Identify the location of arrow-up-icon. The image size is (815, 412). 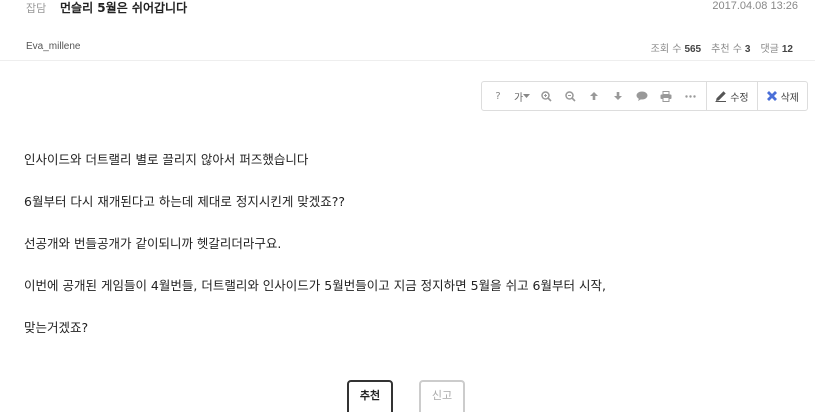
(594, 96).